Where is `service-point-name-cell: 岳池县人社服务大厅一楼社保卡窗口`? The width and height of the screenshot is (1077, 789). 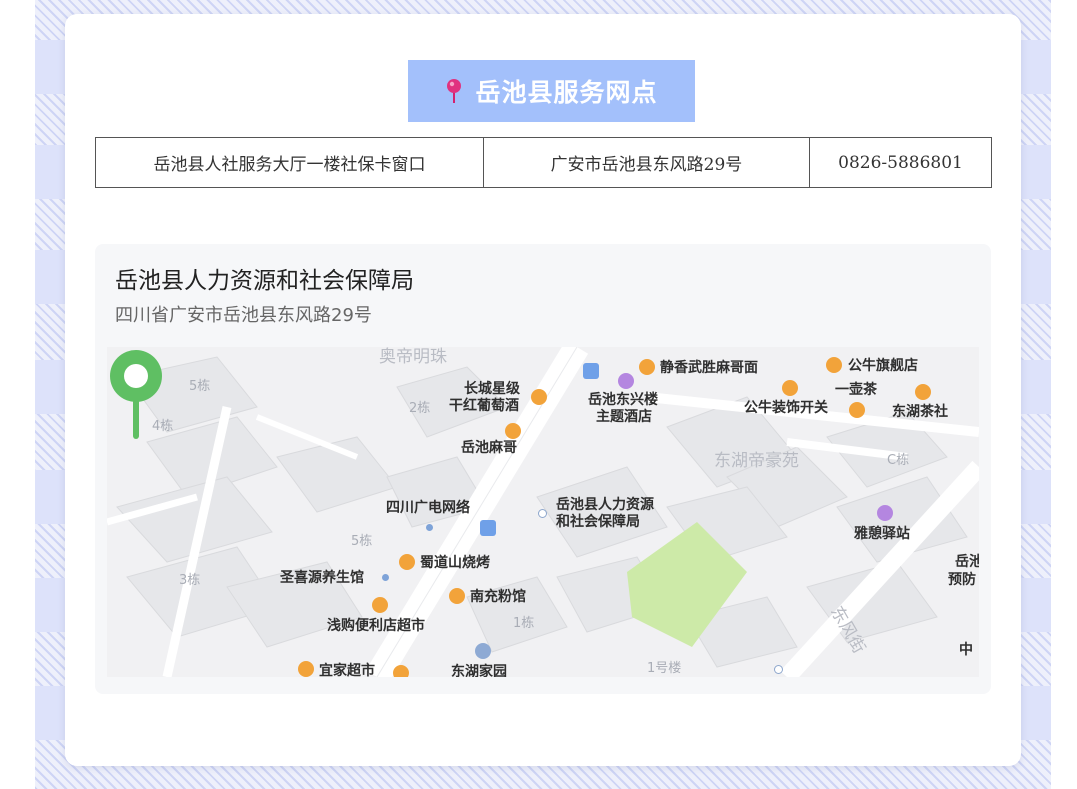
service-point-name-cell: 岳池县人社服务大厅一楼社保卡窗口 is located at coordinates (289, 162).